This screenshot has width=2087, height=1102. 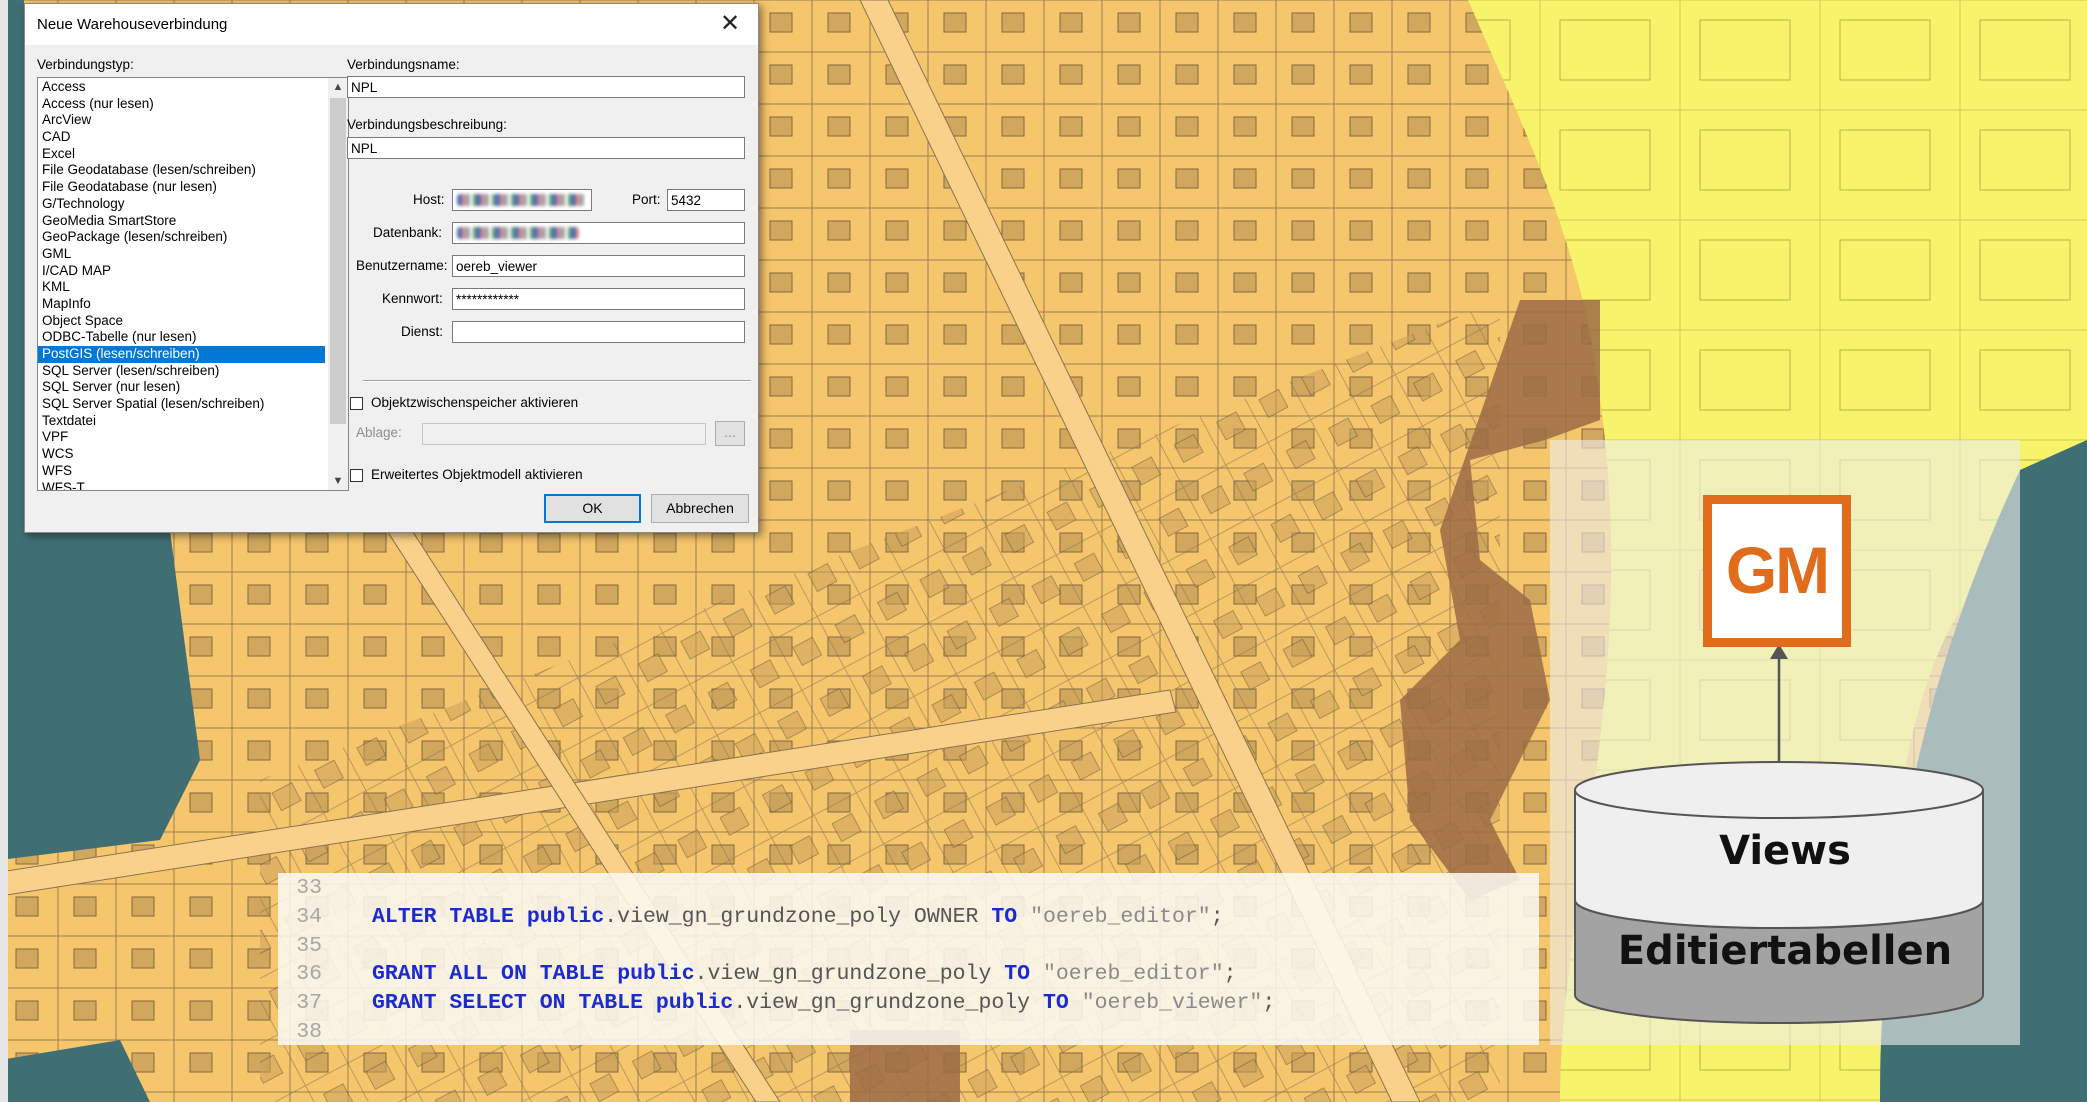 What do you see at coordinates (477, 474) in the screenshot?
I see `extended-model-checkbox-label: Erweitertes Objektmodell aktivieren` at bounding box center [477, 474].